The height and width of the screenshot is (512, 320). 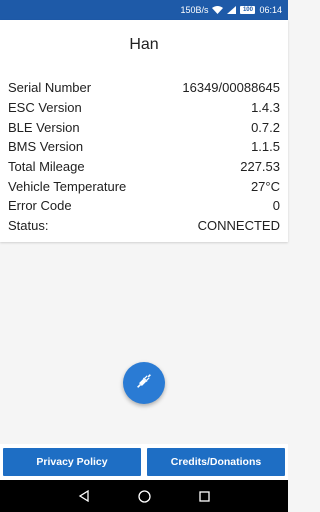 What do you see at coordinates (144, 44) in the screenshot?
I see `device-name: Han` at bounding box center [144, 44].